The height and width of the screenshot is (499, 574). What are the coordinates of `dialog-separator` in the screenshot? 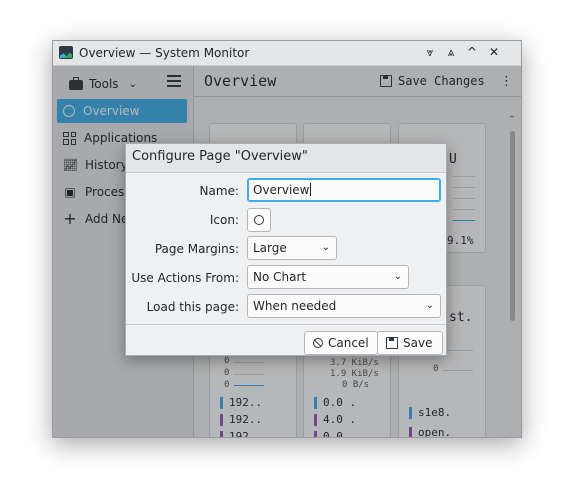 It's located at (286, 324).